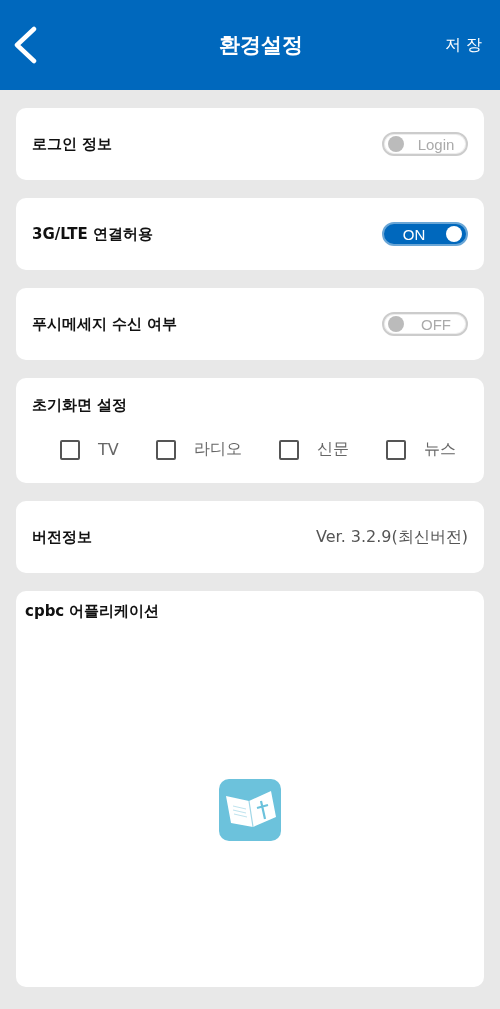 This screenshot has width=500, height=1009. What do you see at coordinates (72, 144) in the screenshot?
I see `setting-label: 로그인 정보` at bounding box center [72, 144].